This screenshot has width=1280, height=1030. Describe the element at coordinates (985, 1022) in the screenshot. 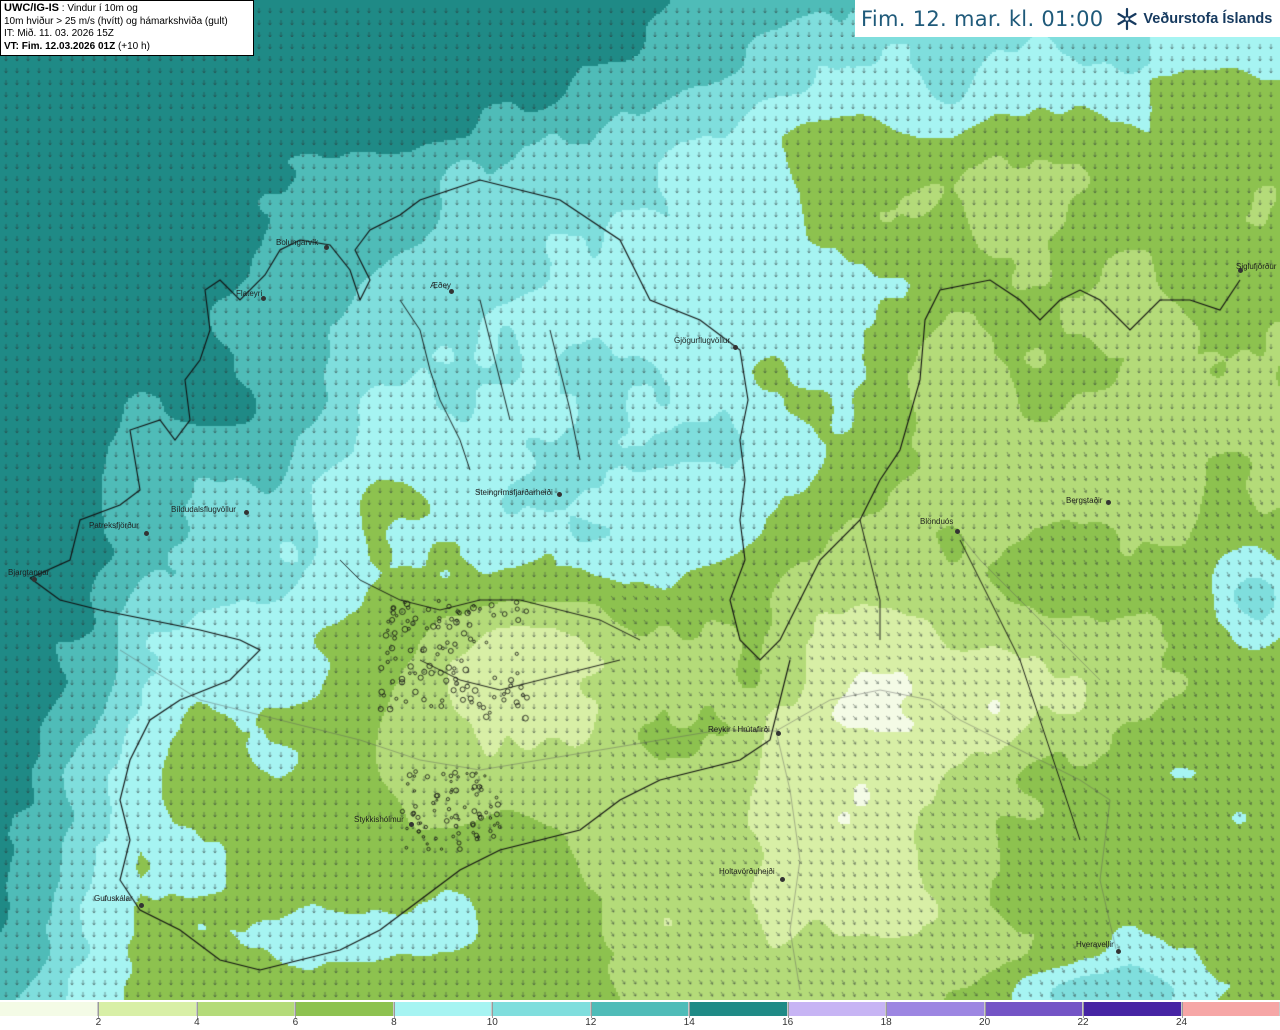

I see `colorbar-label: 20` at that location.